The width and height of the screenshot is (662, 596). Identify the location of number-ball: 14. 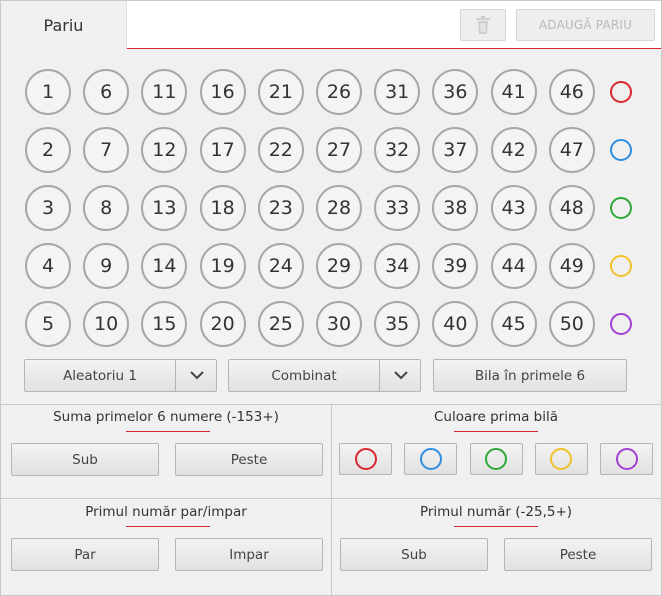
(164, 266).